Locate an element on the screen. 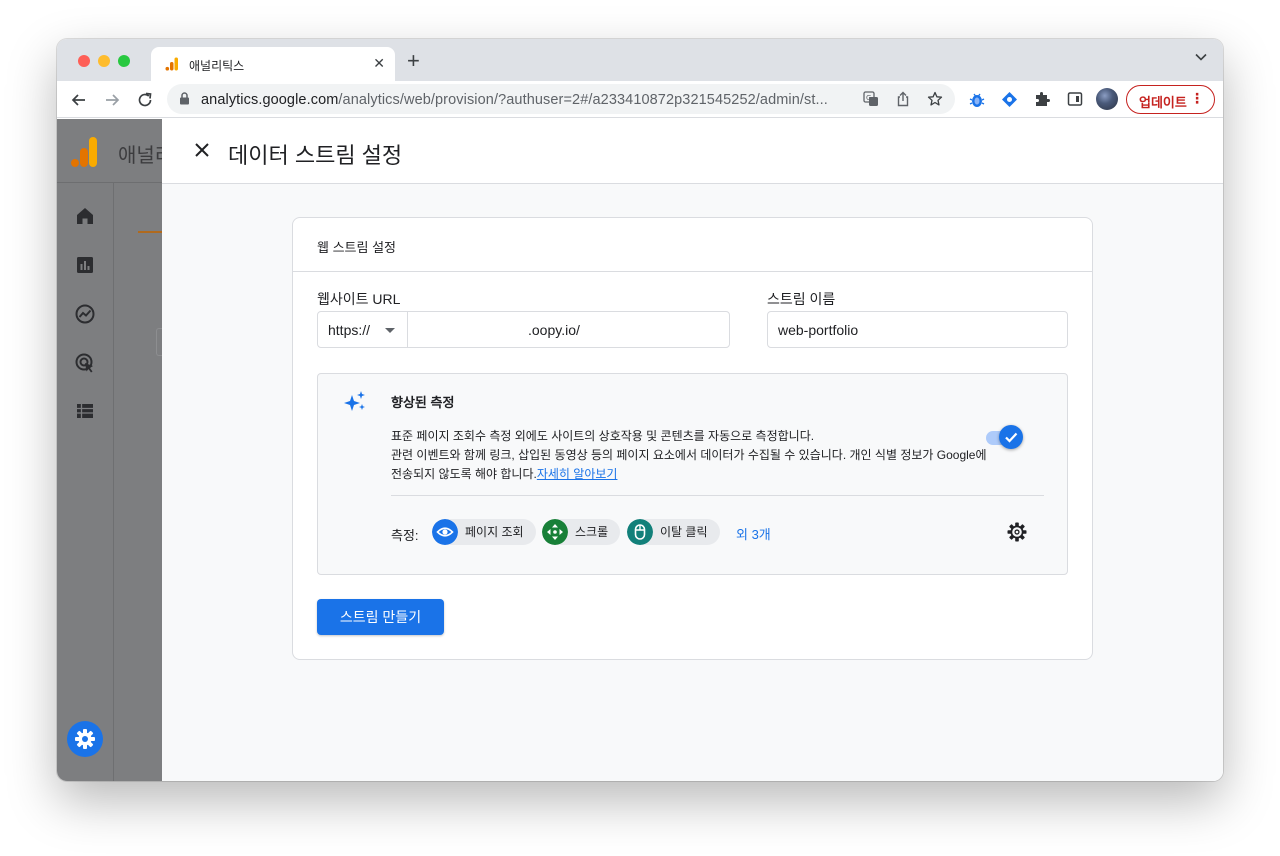 The height and width of the screenshot is (856, 1280). enhanced-measurement-title: 향상된 측정 is located at coordinates (423, 402).